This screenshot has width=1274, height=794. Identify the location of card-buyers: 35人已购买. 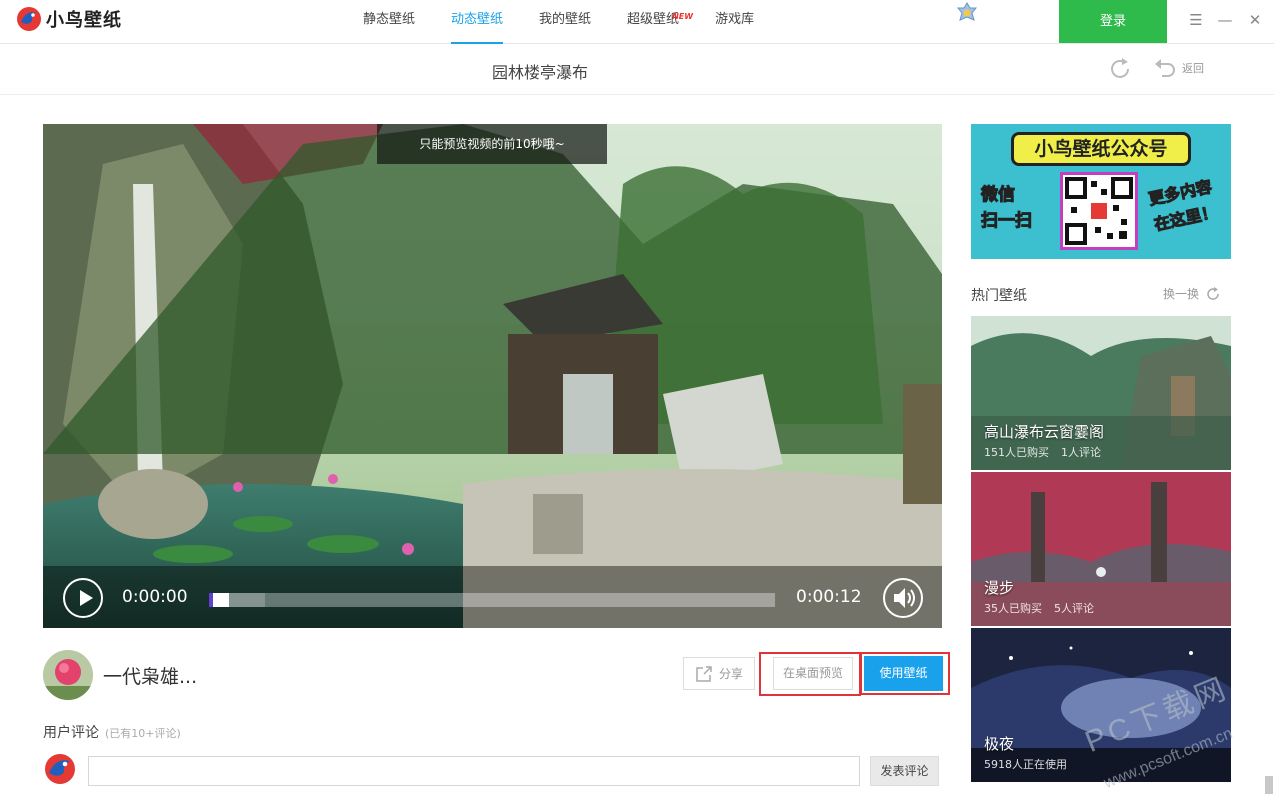
(1013, 608).